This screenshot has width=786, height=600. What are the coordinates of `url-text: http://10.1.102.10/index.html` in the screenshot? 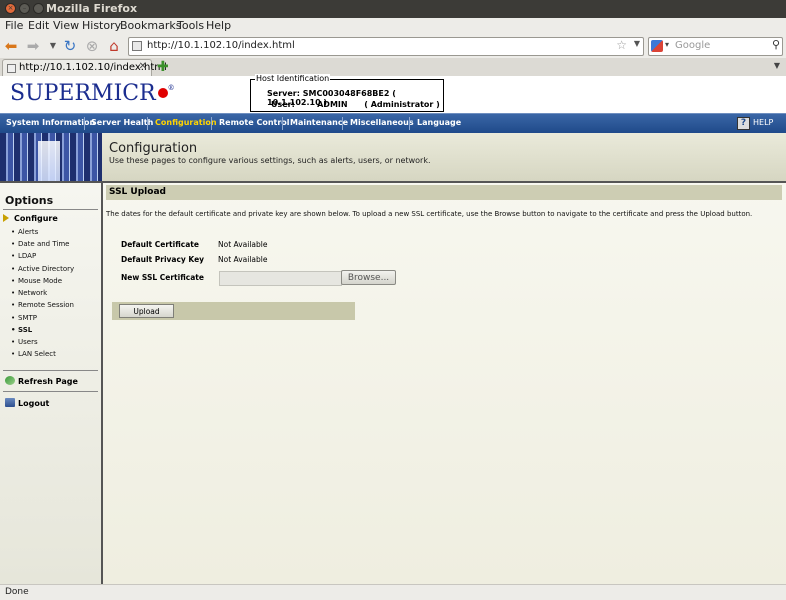 It's located at (221, 45).